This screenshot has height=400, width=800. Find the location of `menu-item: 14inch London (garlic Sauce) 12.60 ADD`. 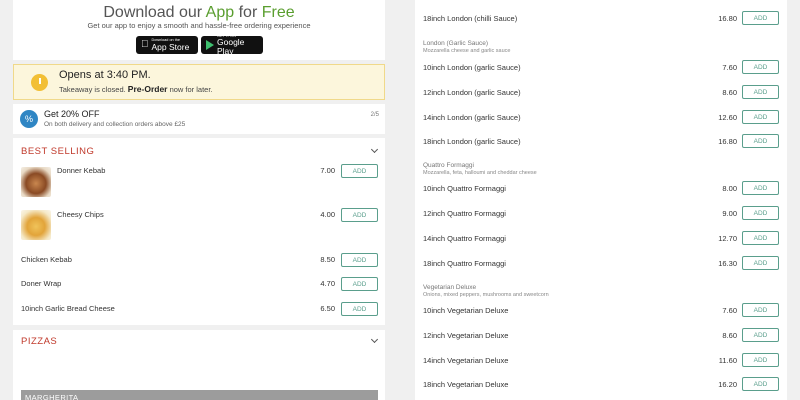

menu-item: 14inch London (garlic Sauce) 12.60 ADD is located at coordinates (601, 119).